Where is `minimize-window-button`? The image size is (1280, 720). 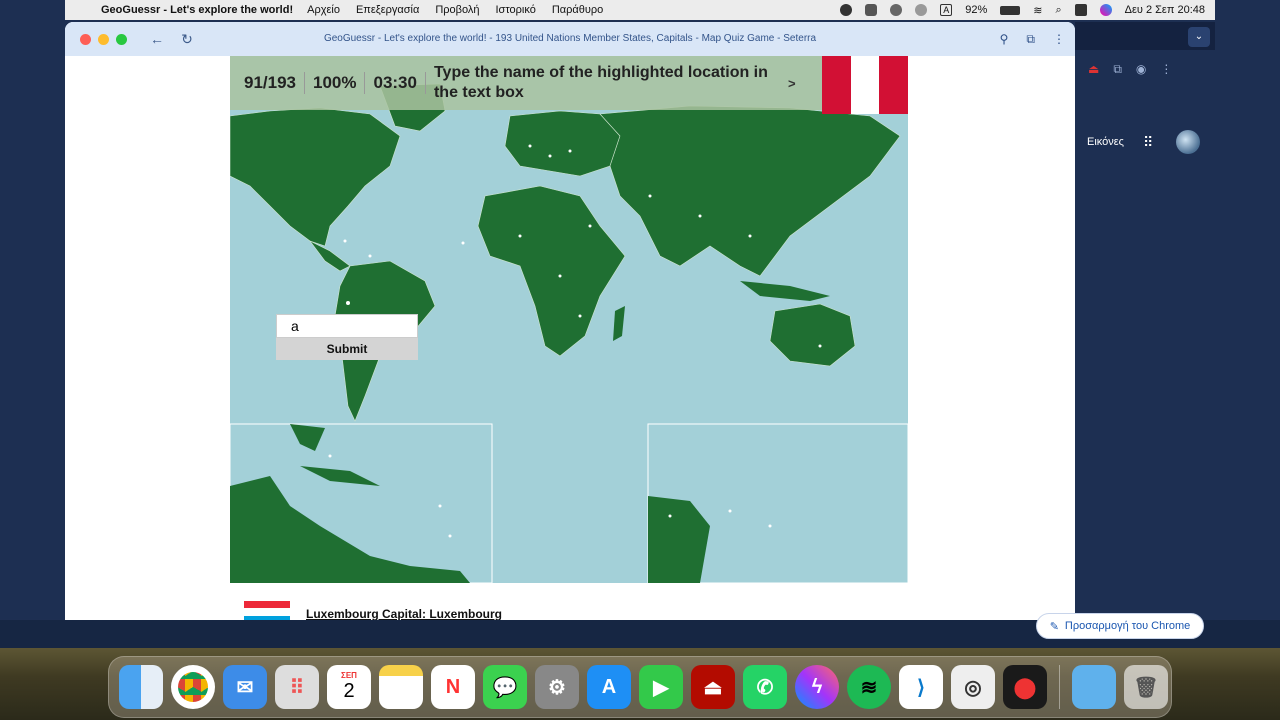 minimize-window-button is located at coordinates (103, 39).